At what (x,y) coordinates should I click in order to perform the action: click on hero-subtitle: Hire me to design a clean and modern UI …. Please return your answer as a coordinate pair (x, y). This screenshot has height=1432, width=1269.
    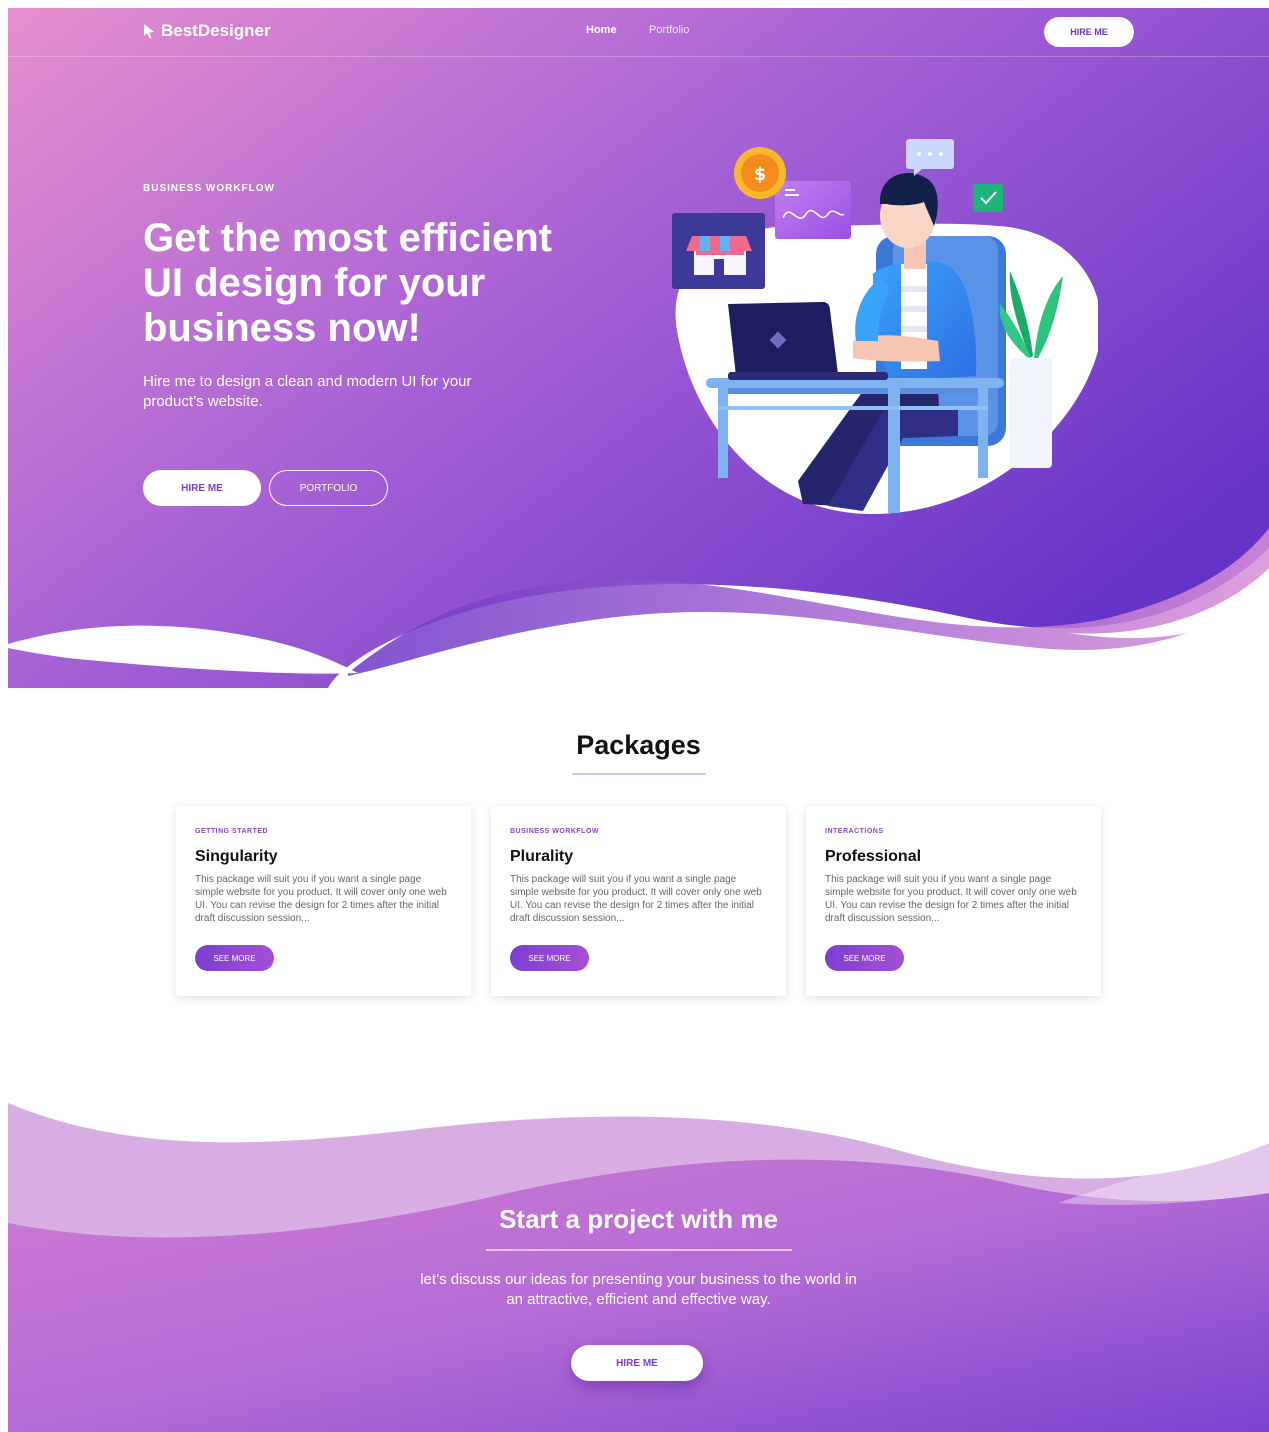
    Looking at the image, I should click on (307, 391).